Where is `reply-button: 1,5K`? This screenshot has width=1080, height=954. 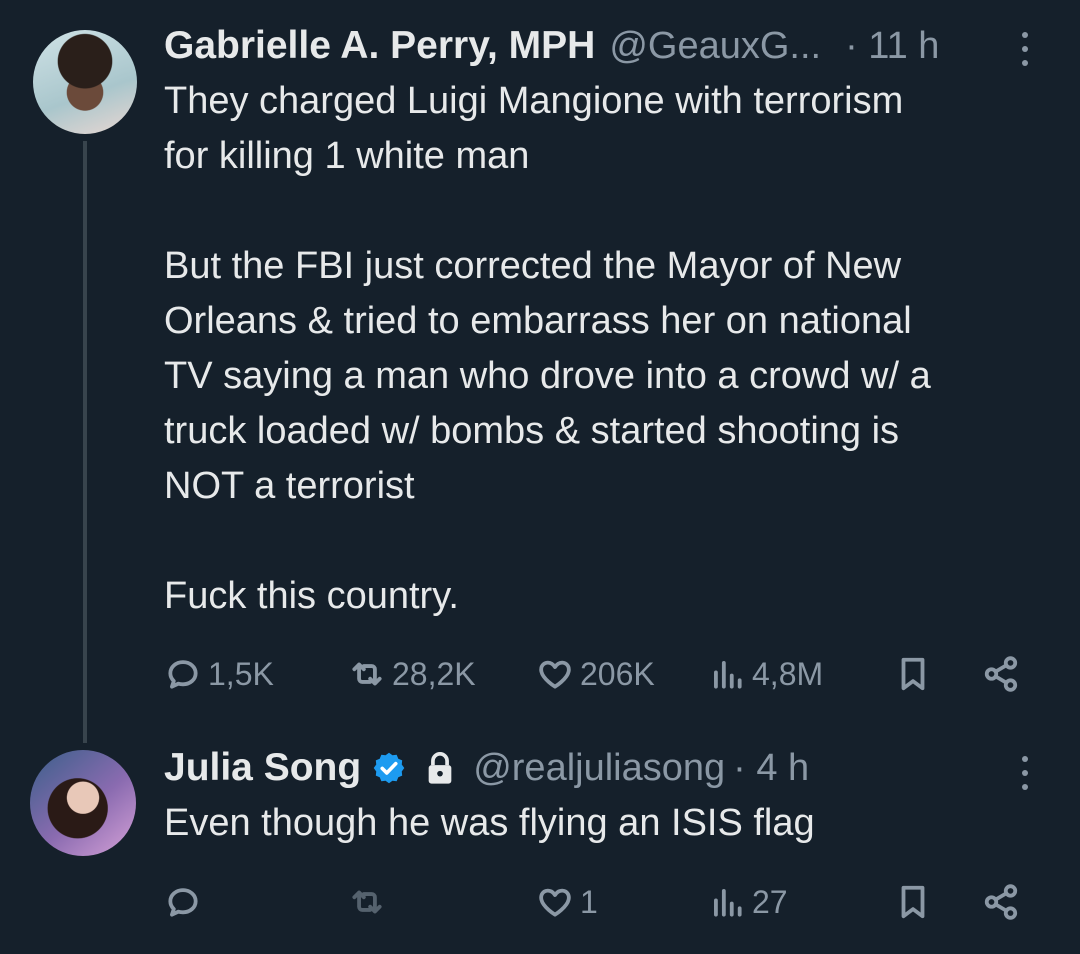 reply-button: 1,5K is located at coordinates (219, 674).